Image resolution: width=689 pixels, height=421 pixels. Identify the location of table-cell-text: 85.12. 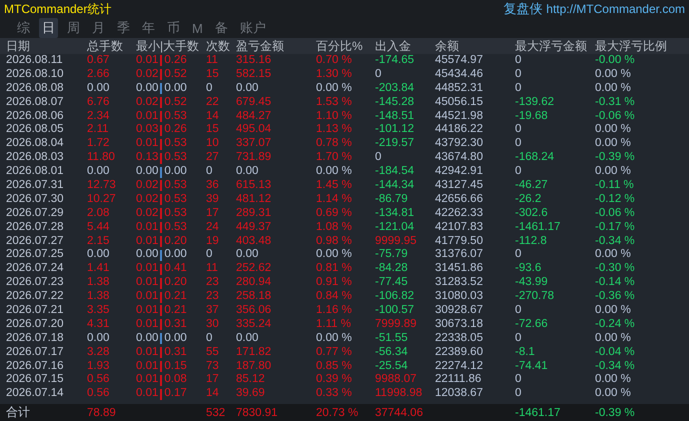
(251, 380).